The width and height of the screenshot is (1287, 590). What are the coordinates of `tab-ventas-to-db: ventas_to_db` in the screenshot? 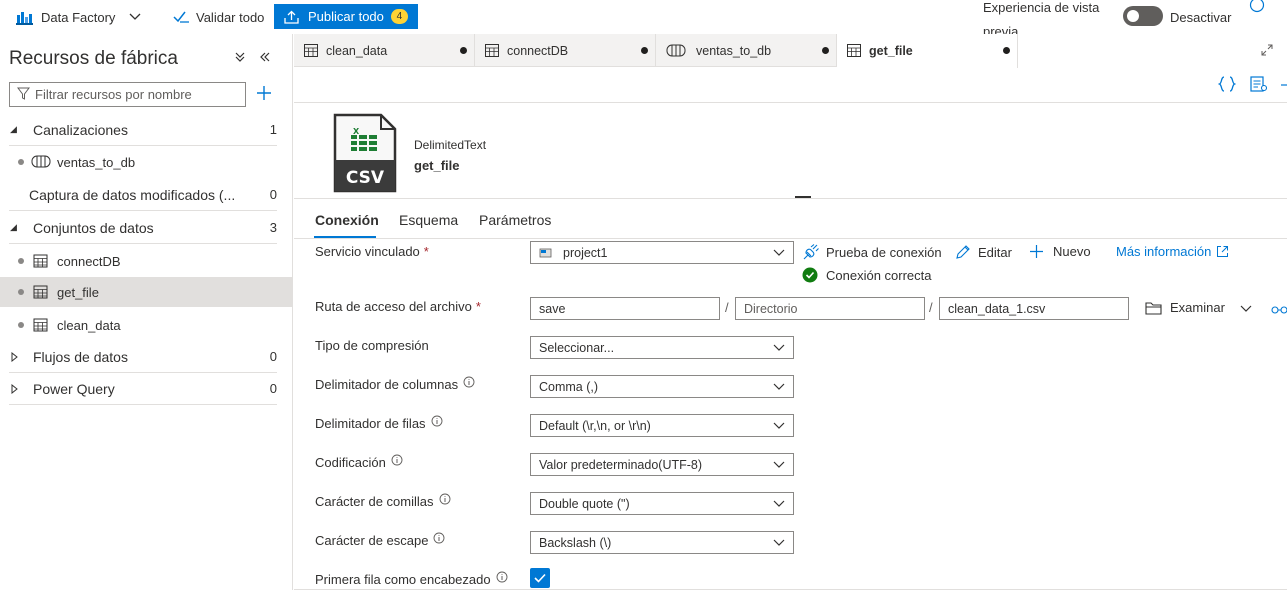 It's located at (746, 50).